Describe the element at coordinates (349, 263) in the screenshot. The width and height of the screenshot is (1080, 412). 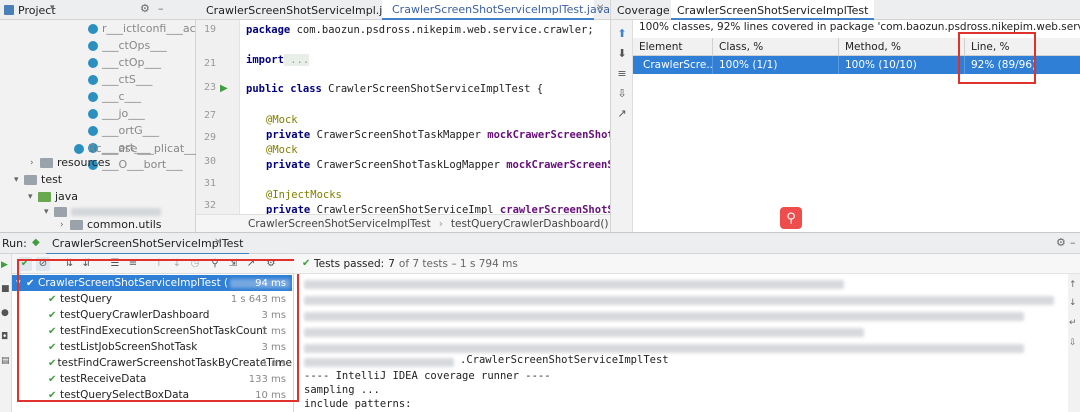
I see `status-prefix: Tests passed:` at that location.